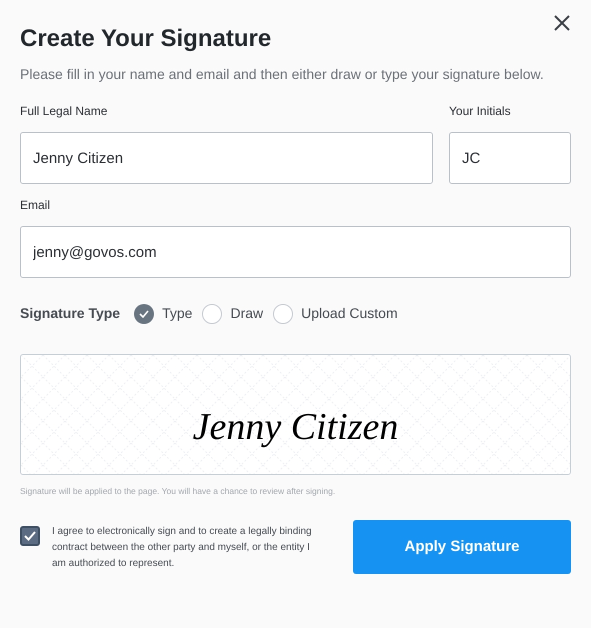  I want to click on signature-type-label: Signature Type, so click(70, 313).